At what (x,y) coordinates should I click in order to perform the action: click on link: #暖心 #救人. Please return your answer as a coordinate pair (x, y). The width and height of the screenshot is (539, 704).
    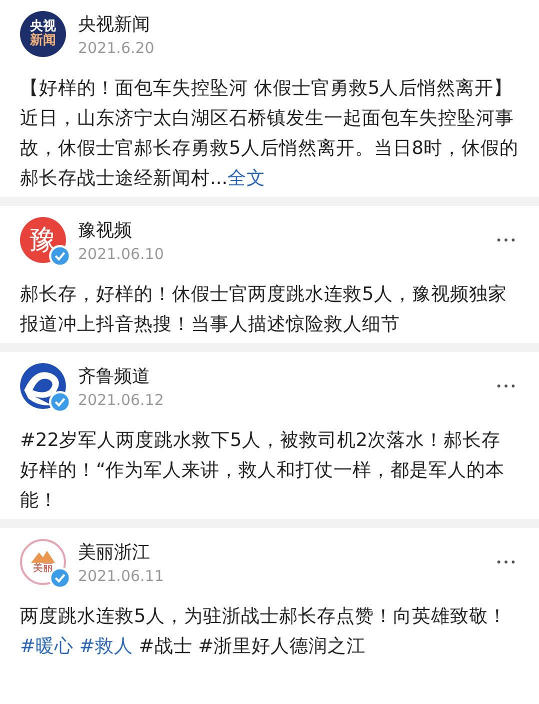
    Looking at the image, I should click on (76, 646).